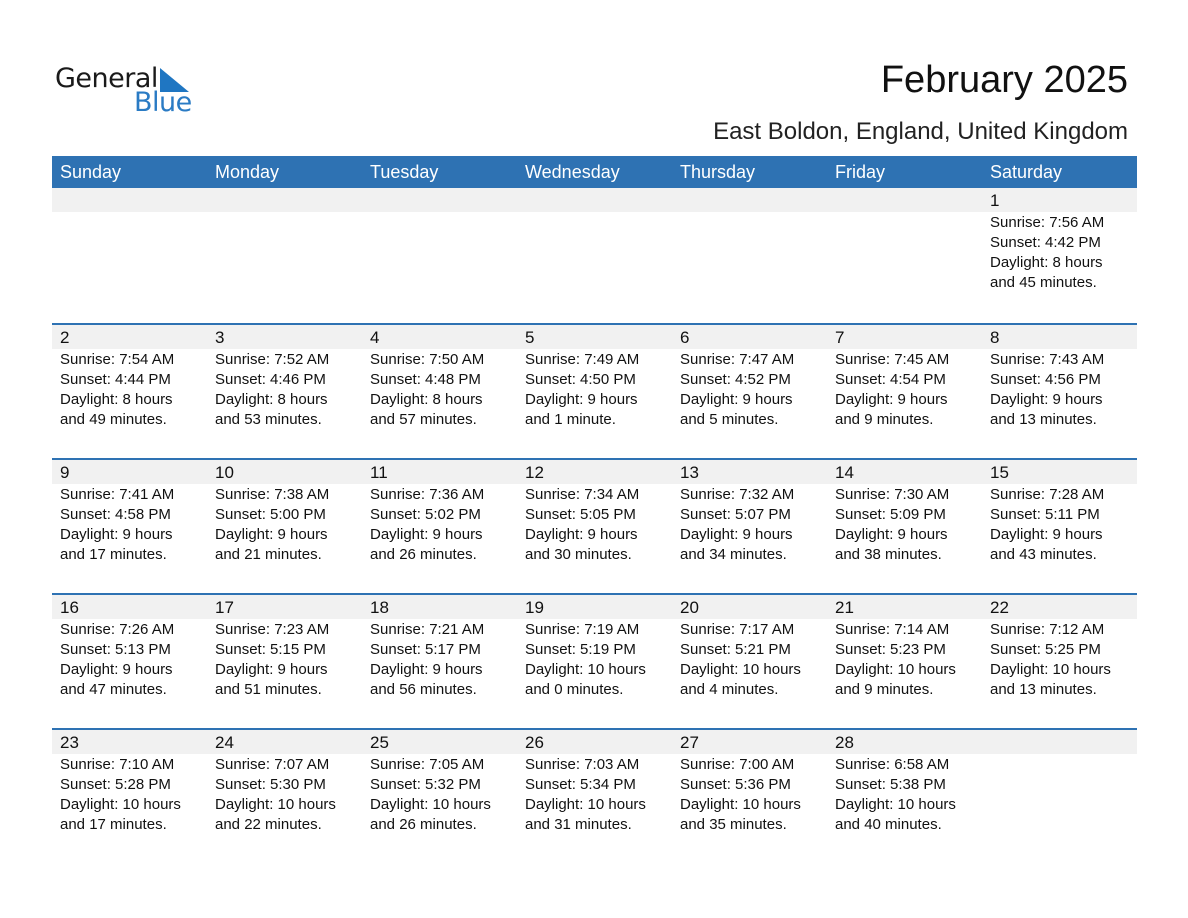  What do you see at coordinates (425, 514) in the screenshot?
I see `sunset-text: Sunset: 5:02 PM` at bounding box center [425, 514].